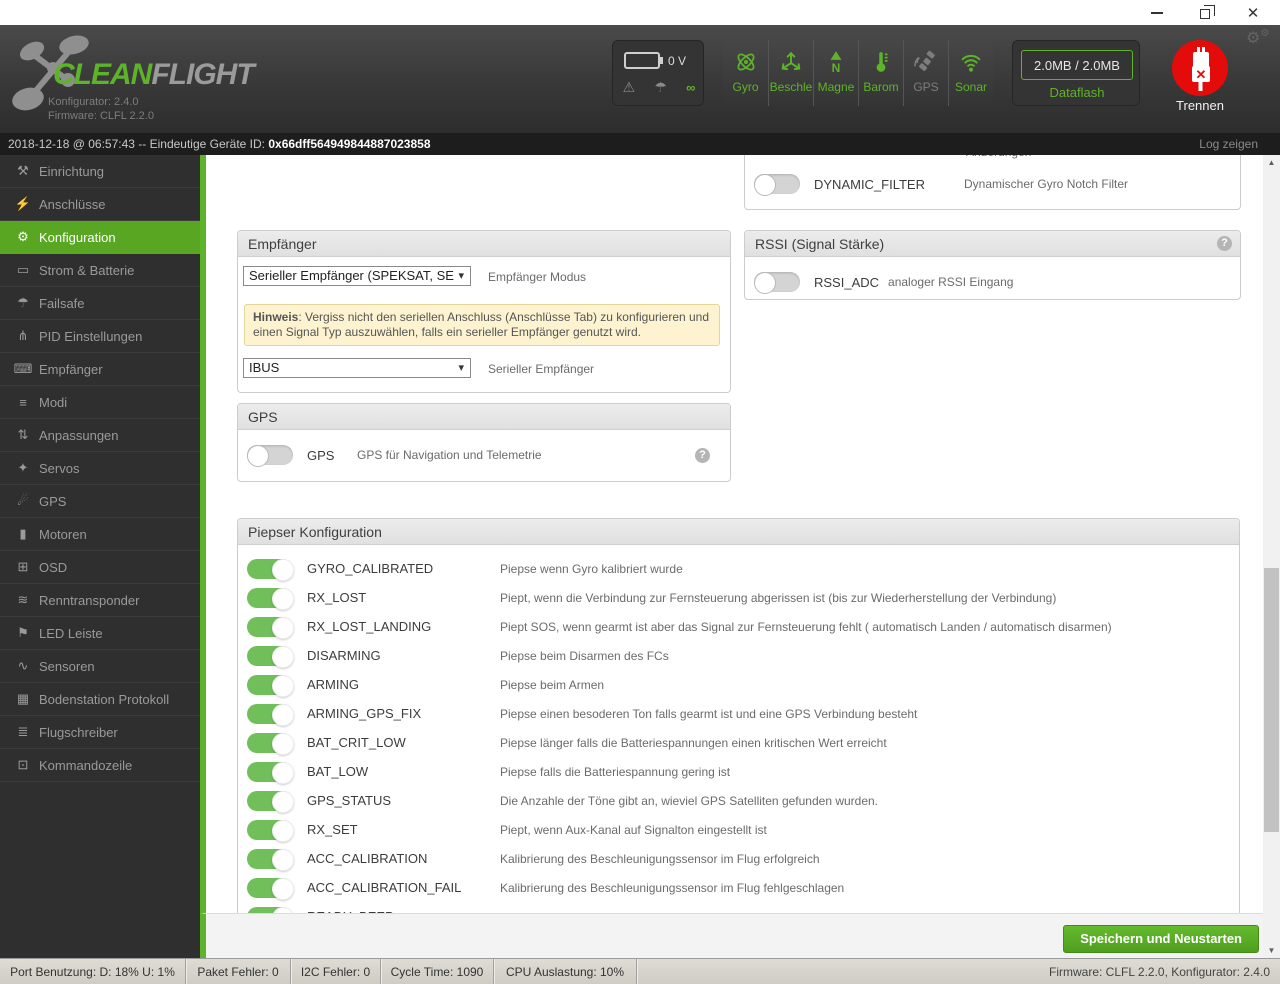 This screenshot has height=984, width=1280. What do you see at coordinates (100, 699) in the screenshot?
I see `sidebar-item: ▦ Bodenstation Protokoll` at bounding box center [100, 699].